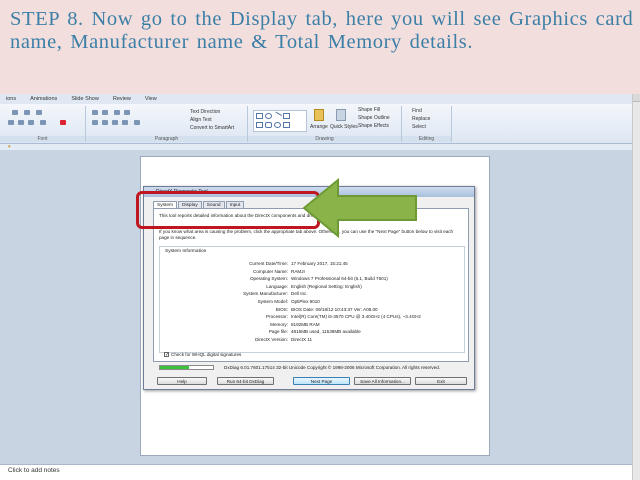 The height and width of the screenshot is (480, 640). Describe the element at coordinates (299, 294) in the screenshot. I see `info-value: Dell Inc.` at that location.